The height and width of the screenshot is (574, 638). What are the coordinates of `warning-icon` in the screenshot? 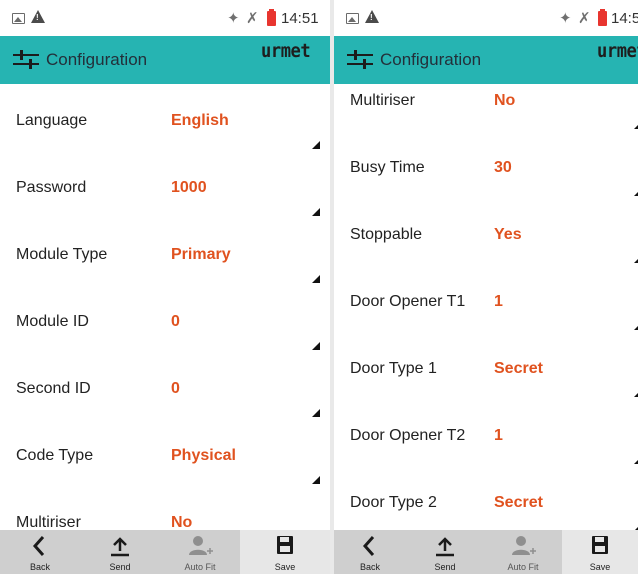 It's located at (372, 16).